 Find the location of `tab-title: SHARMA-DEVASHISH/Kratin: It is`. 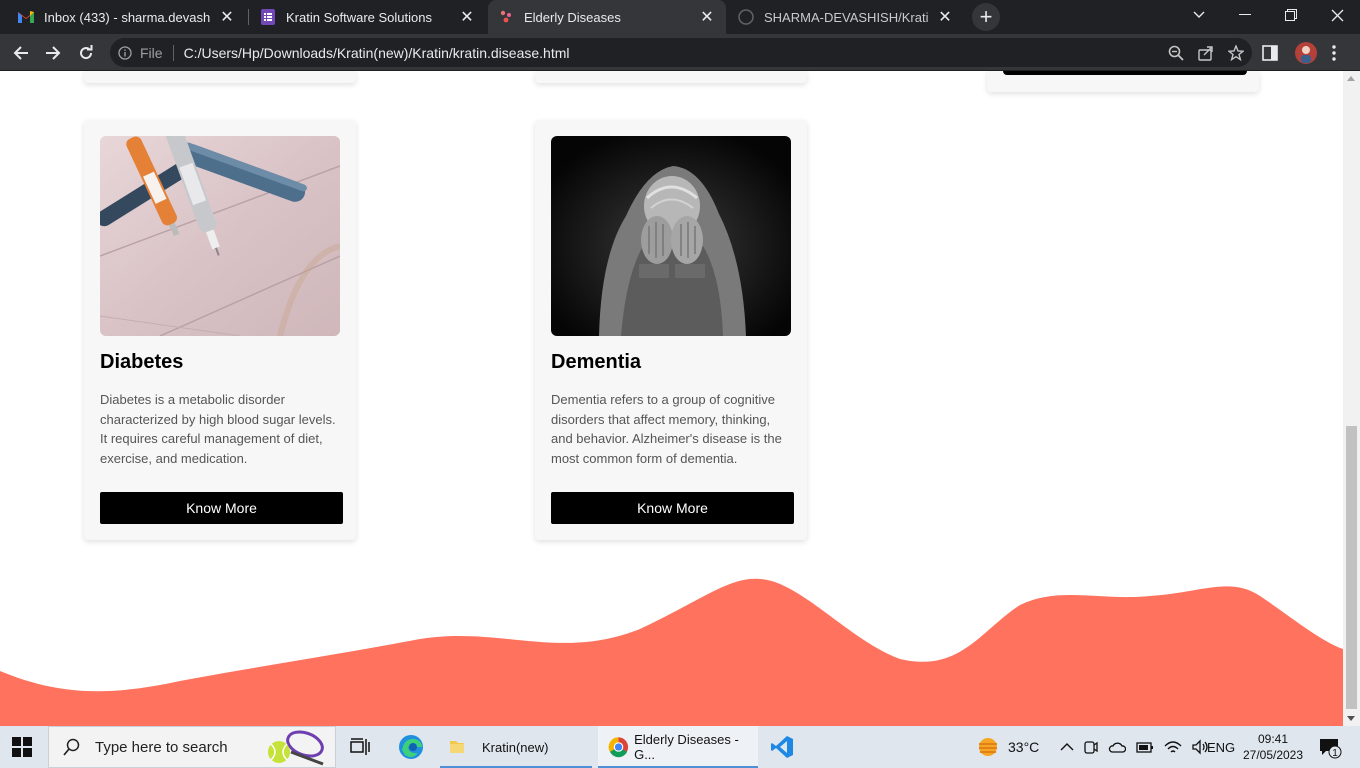

tab-title: SHARMA-DEVASHISH/Kratin: It is is located at coordinates (846, 17).